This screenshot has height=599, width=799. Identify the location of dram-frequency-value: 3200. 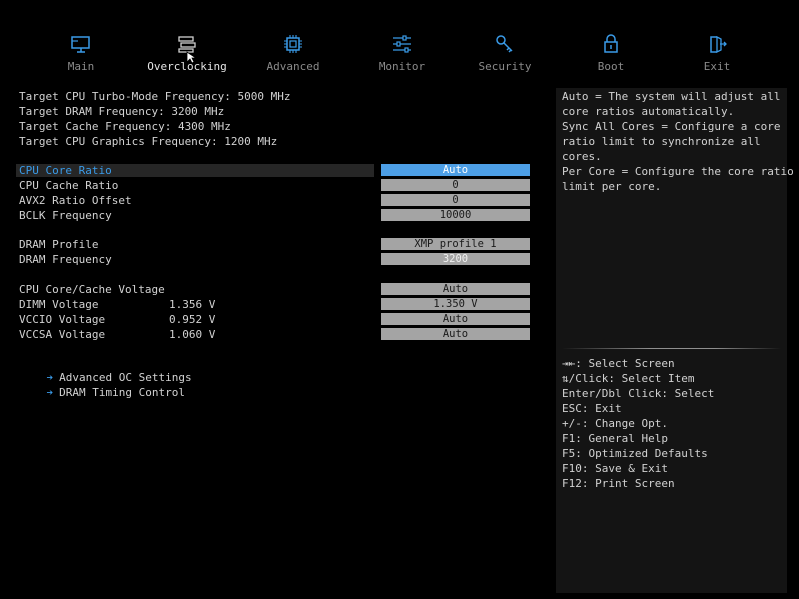
(455, 259).